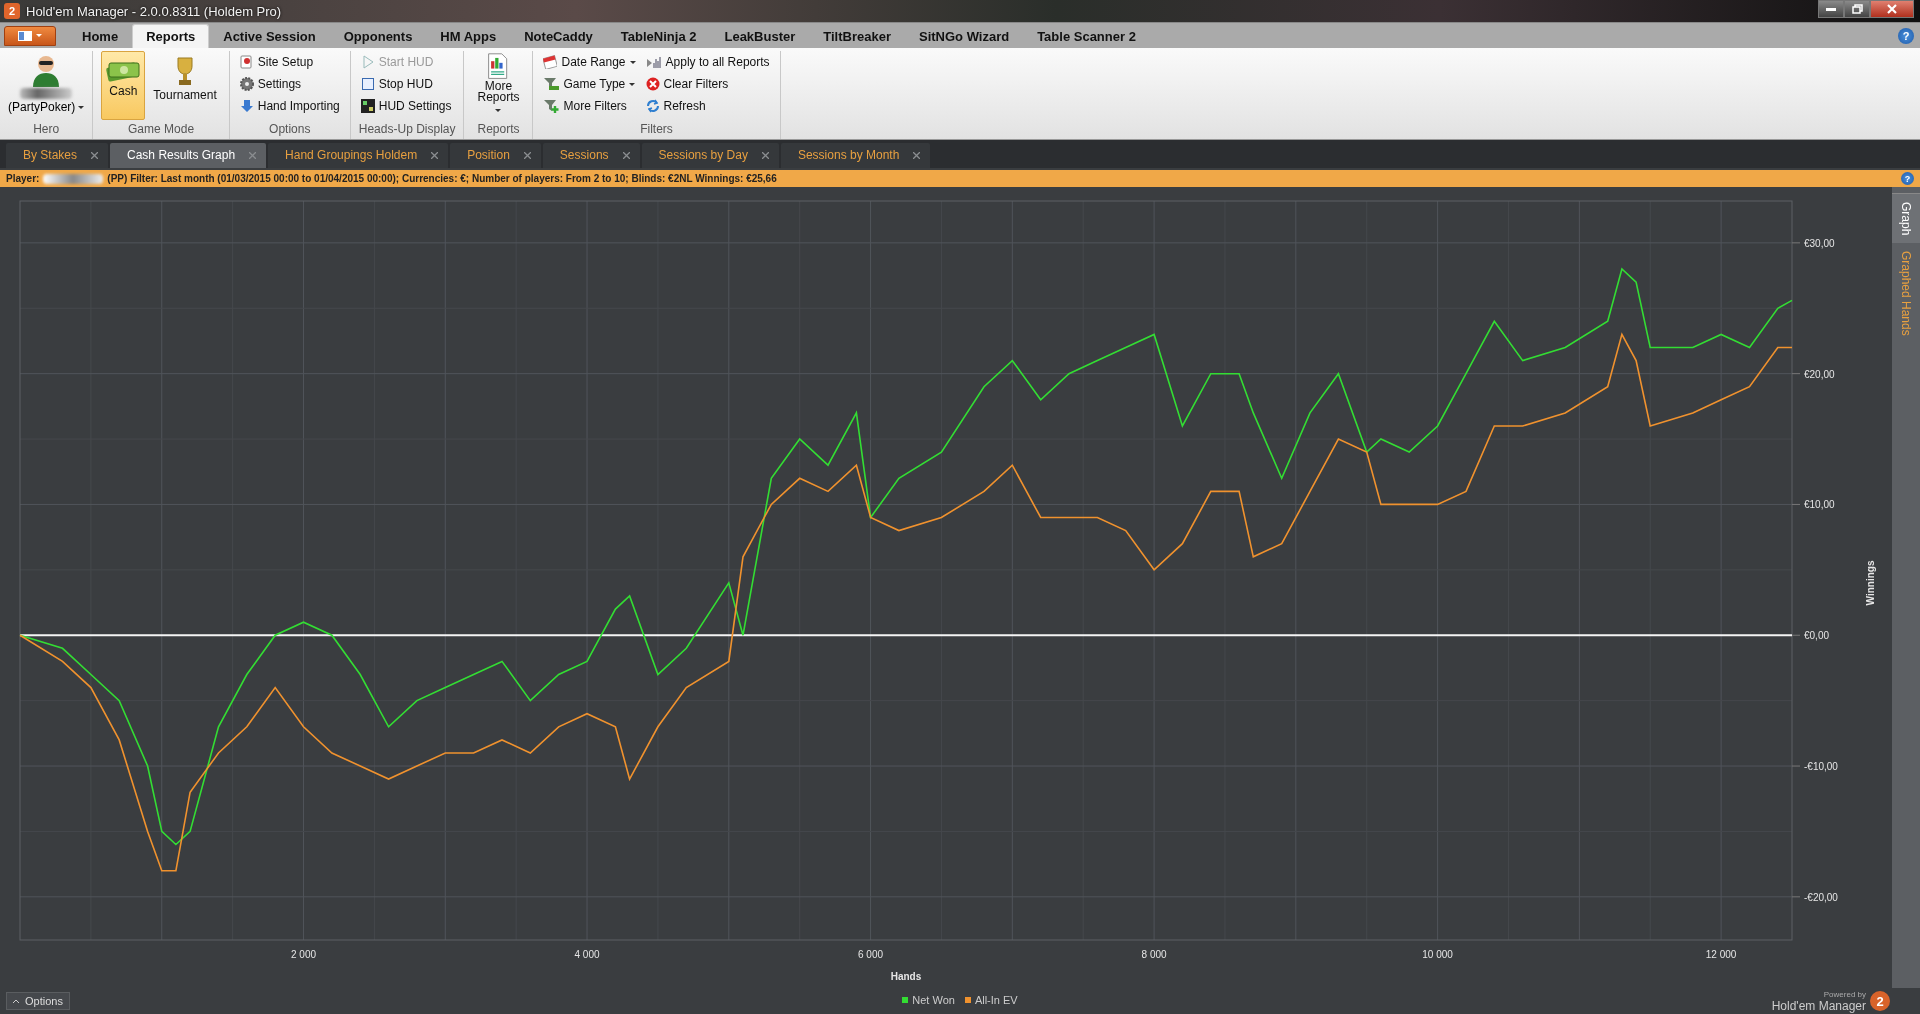 This screenshot has width=1920, height=1014. I want to click on group-label: Options, so click(290, 129).